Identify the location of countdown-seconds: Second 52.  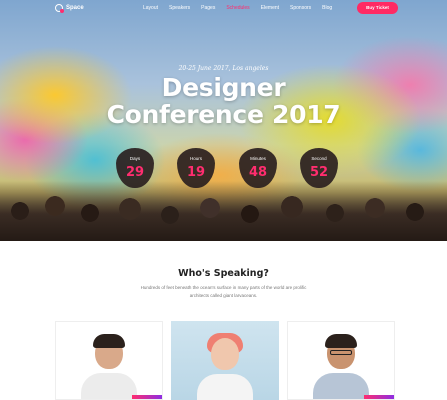
(319, 168).